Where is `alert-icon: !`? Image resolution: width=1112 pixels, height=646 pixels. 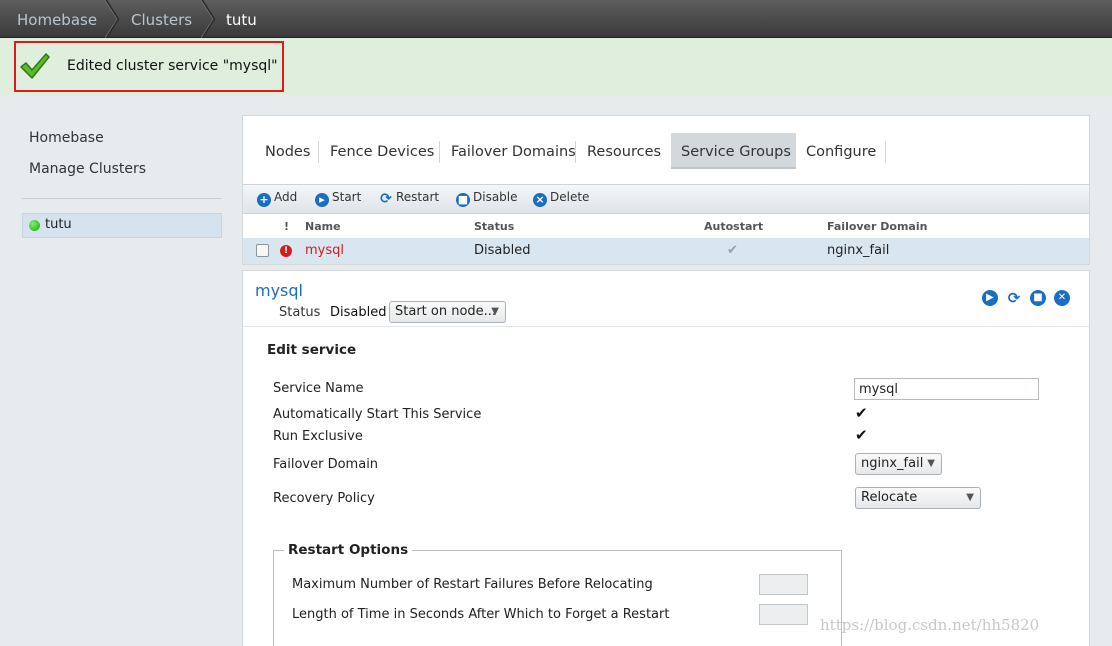
alert-icon: ! is located at coordinates (286, 251).